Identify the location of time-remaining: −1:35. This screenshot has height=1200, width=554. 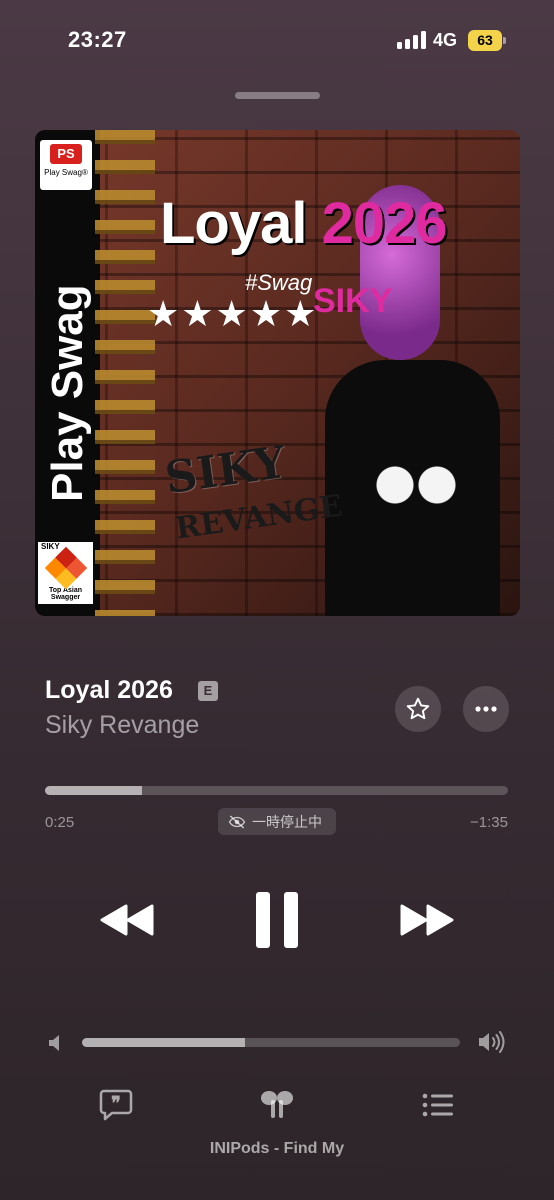
(489, 822).